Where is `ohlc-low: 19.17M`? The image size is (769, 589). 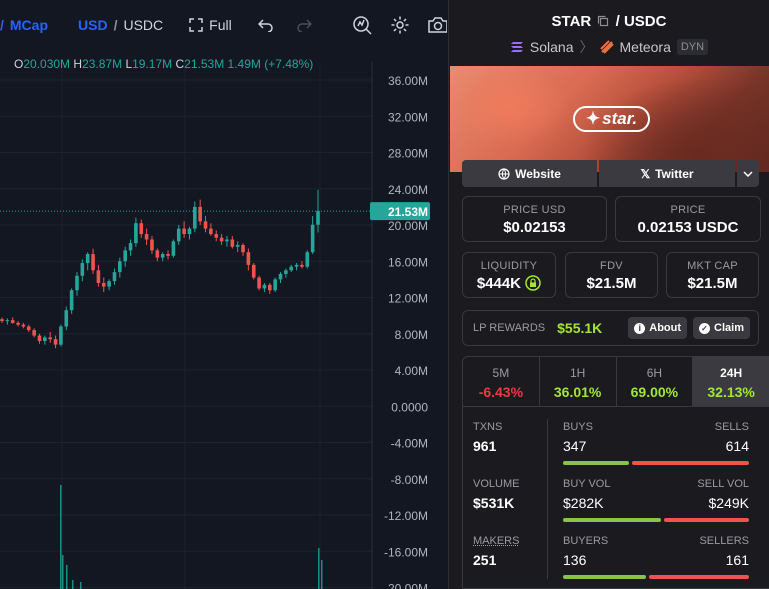 ohlc-low: 19.17M is located at coordinates (152, 64).